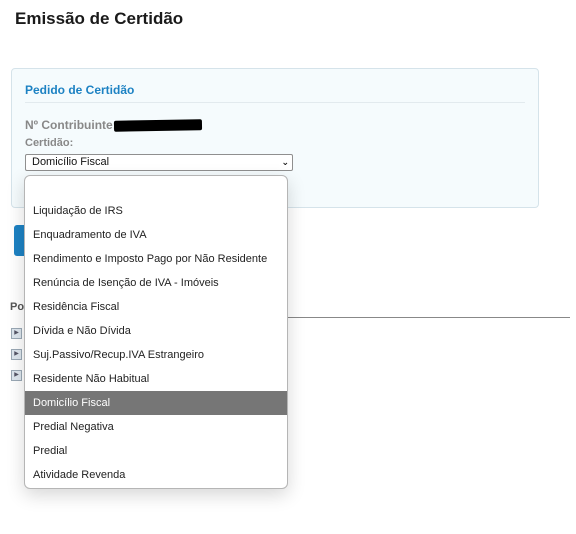 This screenshot has width=576, height=534. Describe the element at coordinates (156, 283) in the screenshot. I see `dropdown-option-renuncia-isencao-iva: Renúncia de Isenção de IVA - Imóveis` at that location.